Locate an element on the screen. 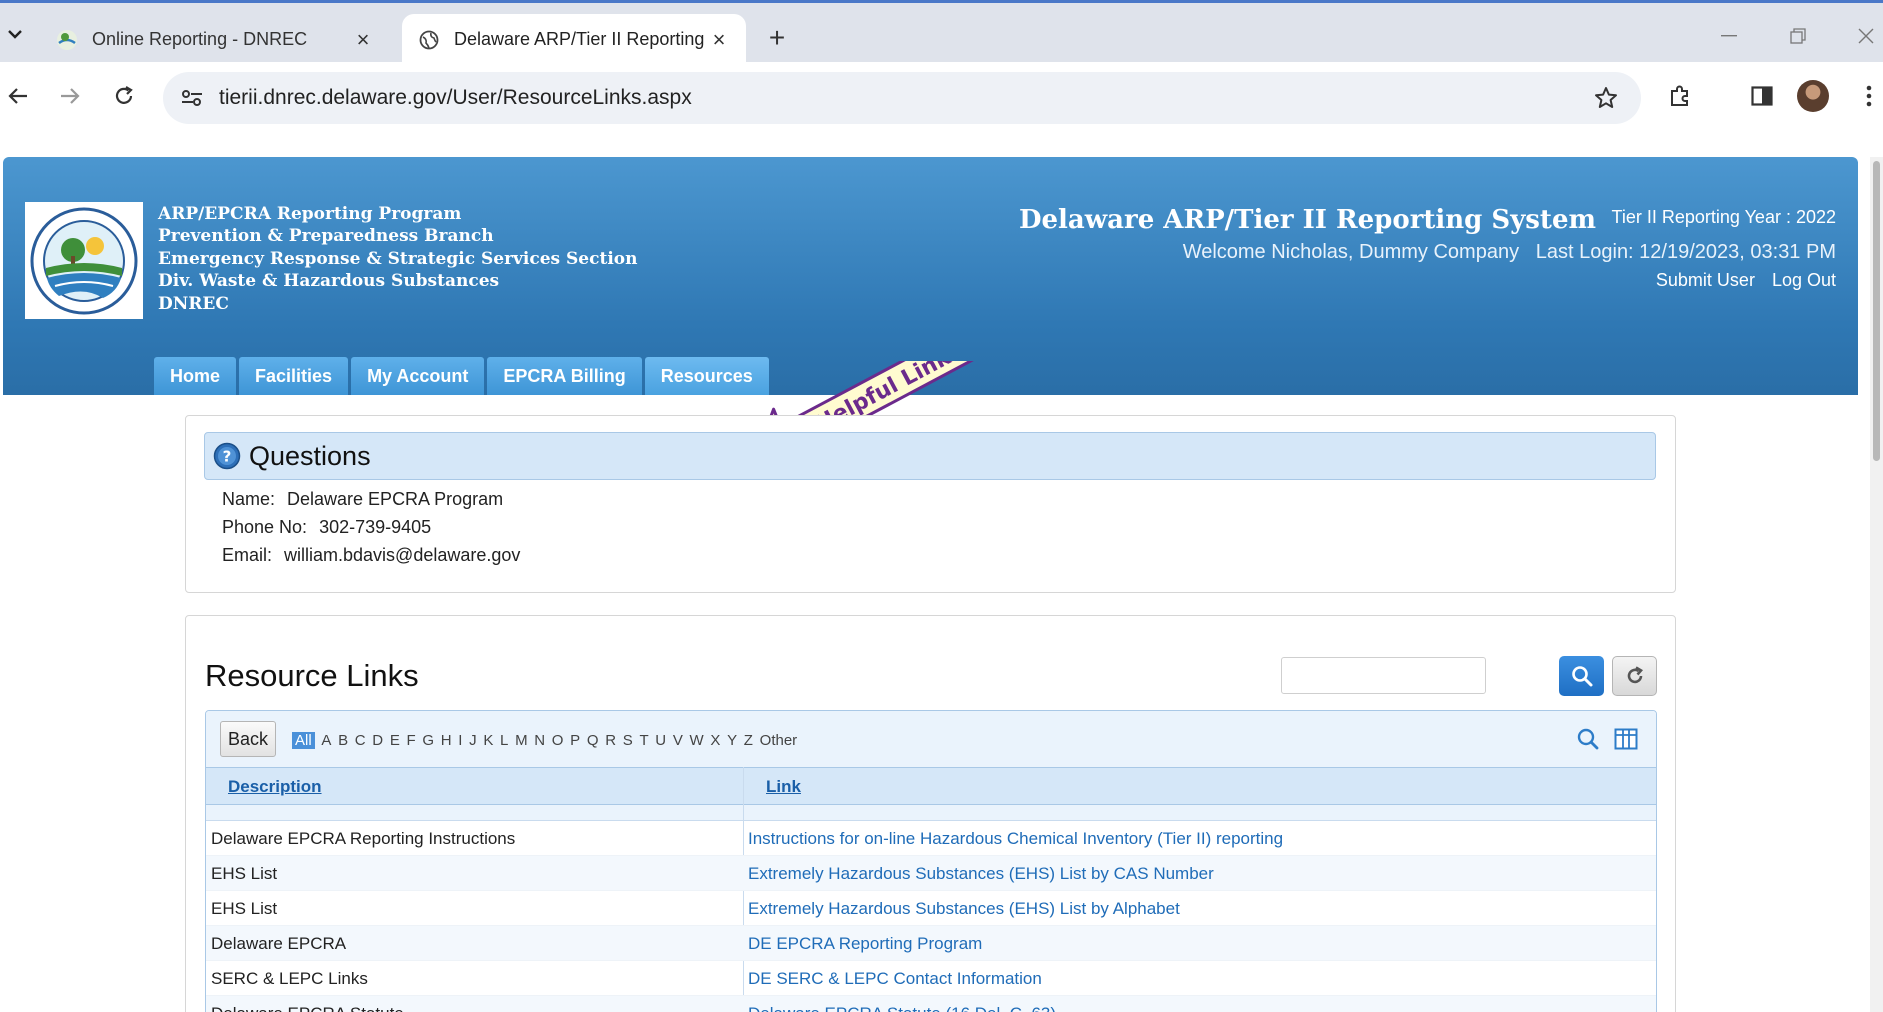  dnrec-logo is located at coordinates (84, 260).